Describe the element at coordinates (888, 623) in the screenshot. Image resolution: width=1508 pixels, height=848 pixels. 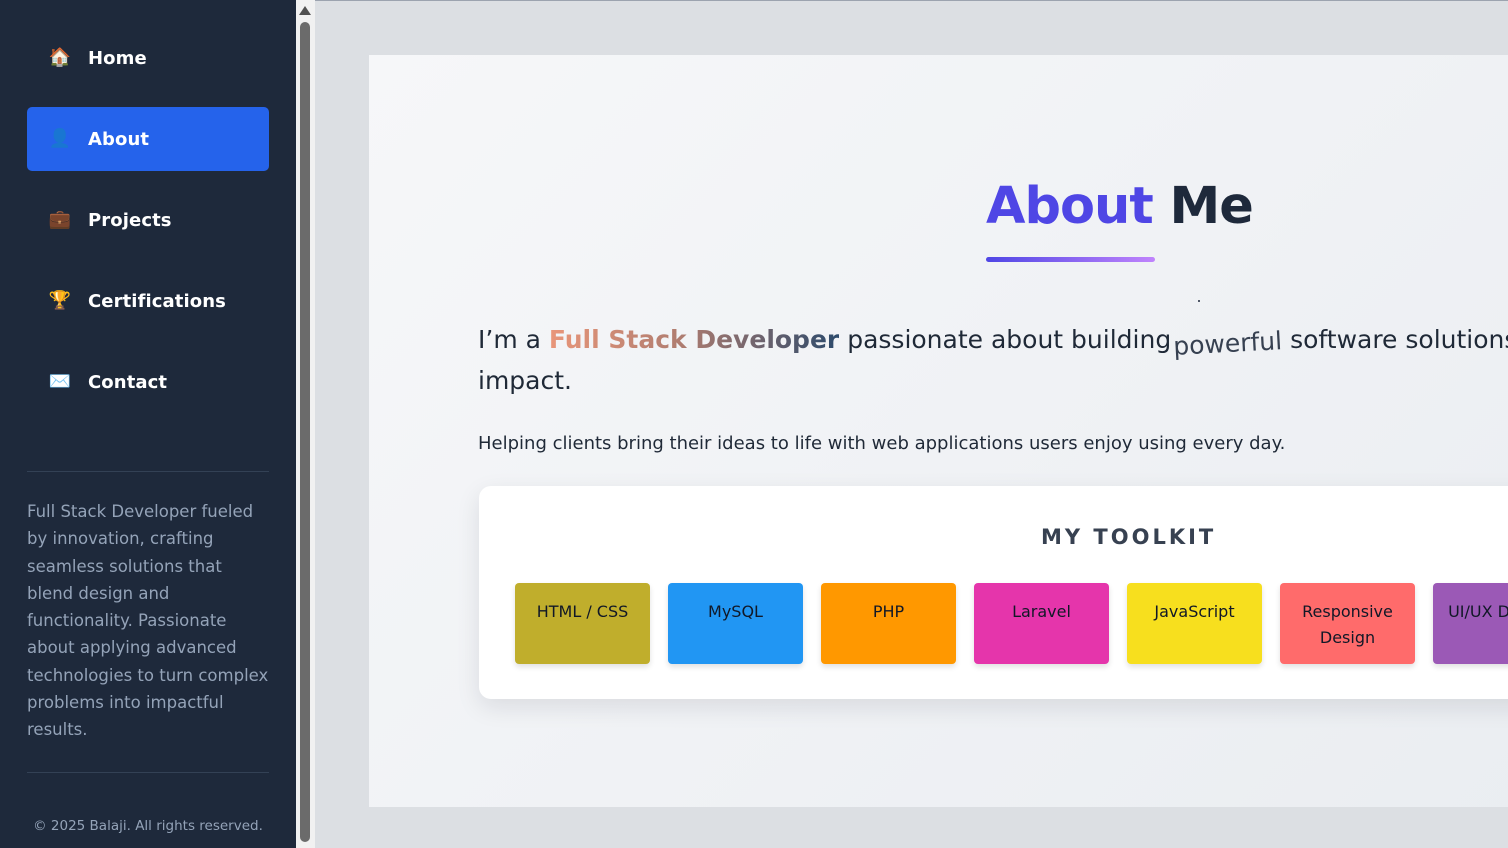
I see `tool-php: PHP` at that location.